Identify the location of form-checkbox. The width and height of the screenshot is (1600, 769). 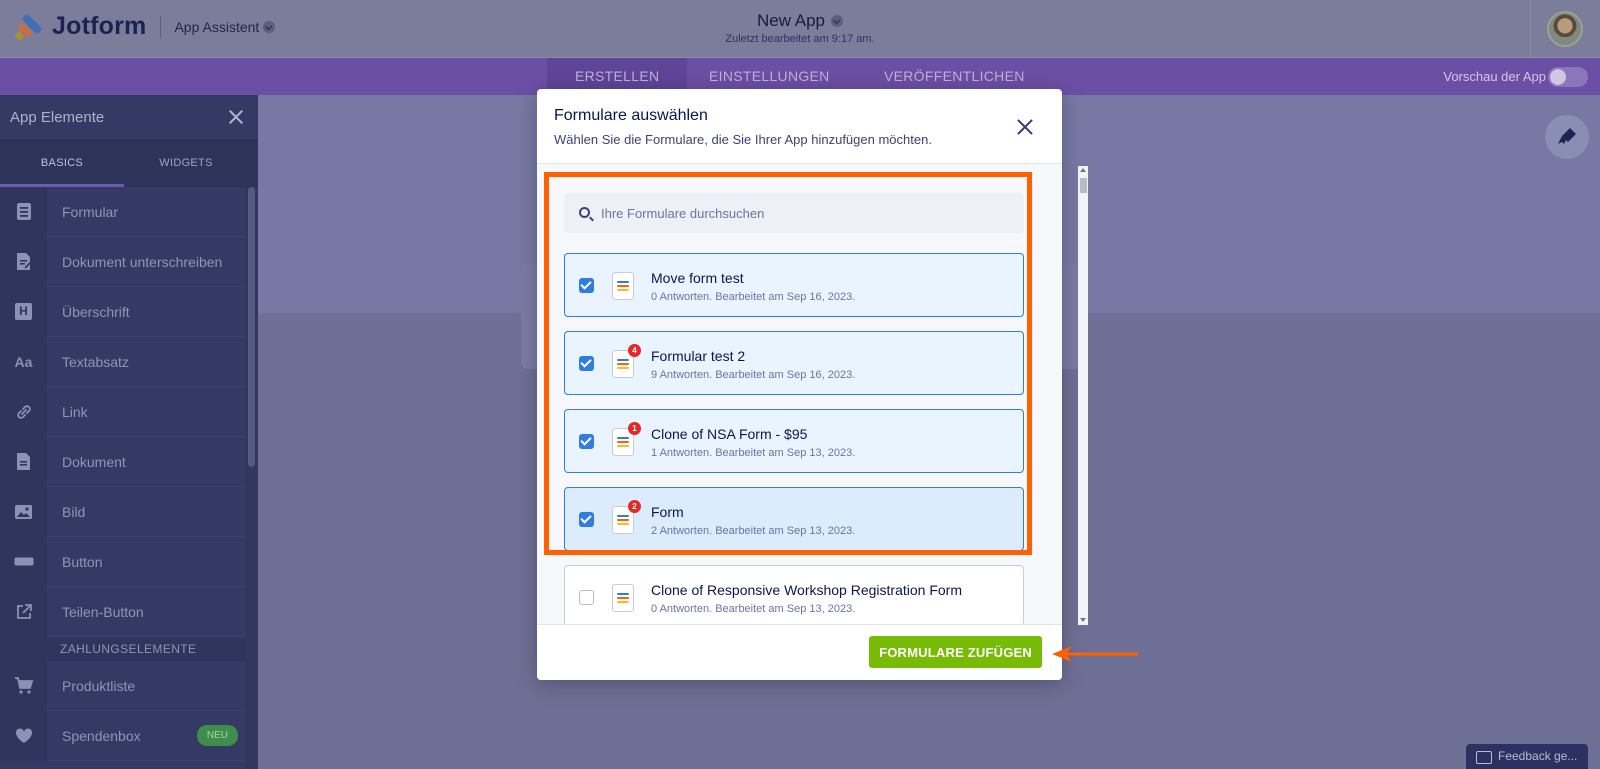
(586, 597).